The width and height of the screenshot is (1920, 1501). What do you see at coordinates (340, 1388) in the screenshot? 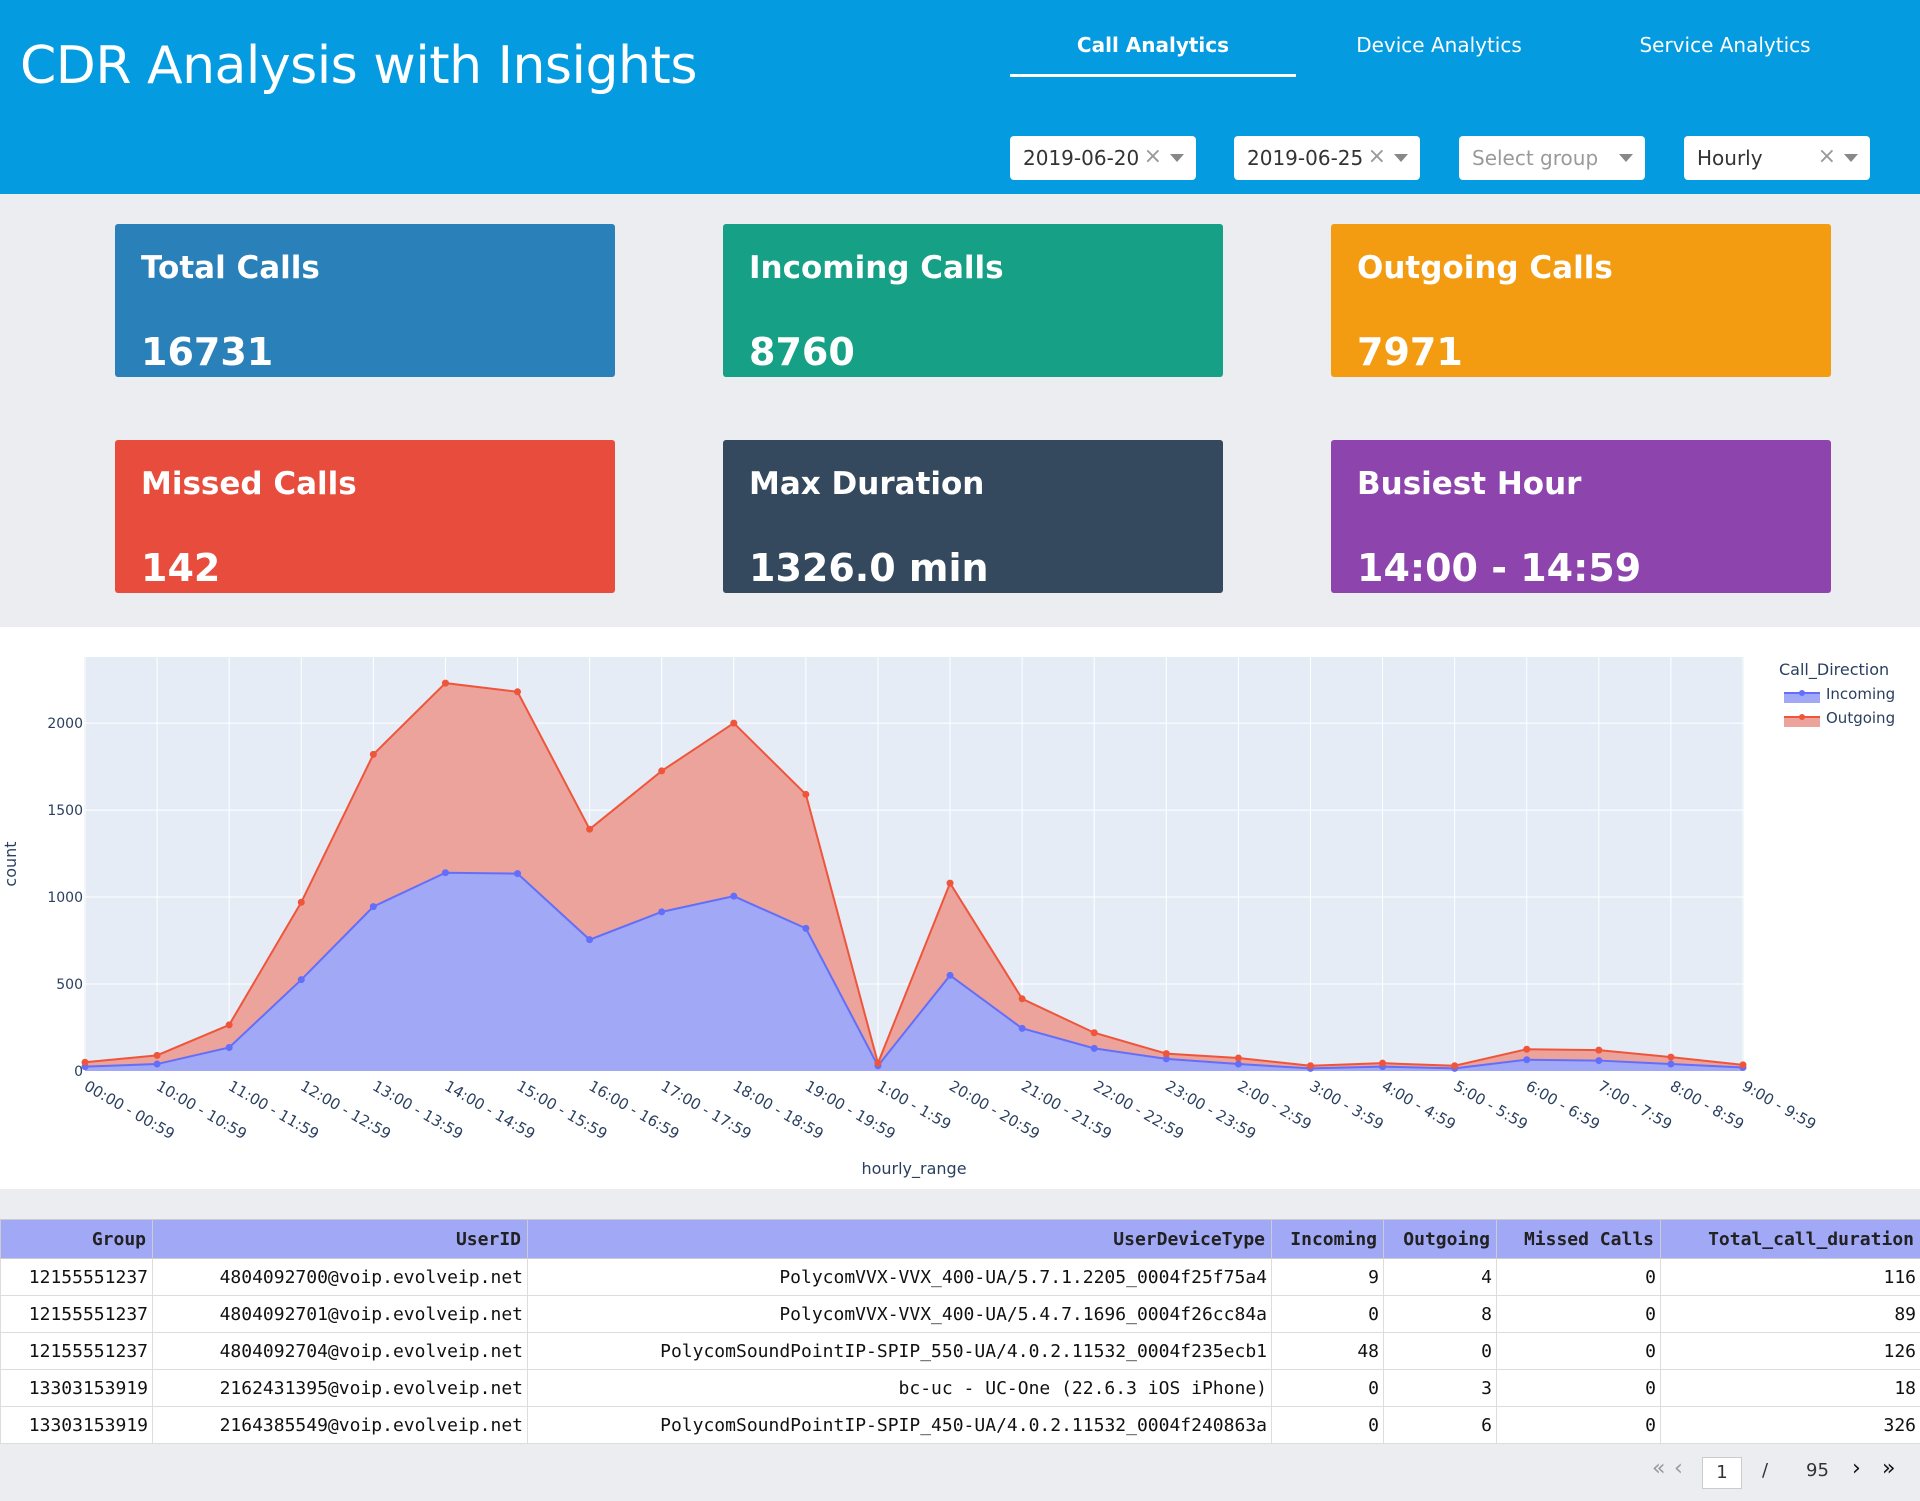
I see `cell-userid: 2162431395@voip.evolveip.net` at bounding box center [340, 1388].